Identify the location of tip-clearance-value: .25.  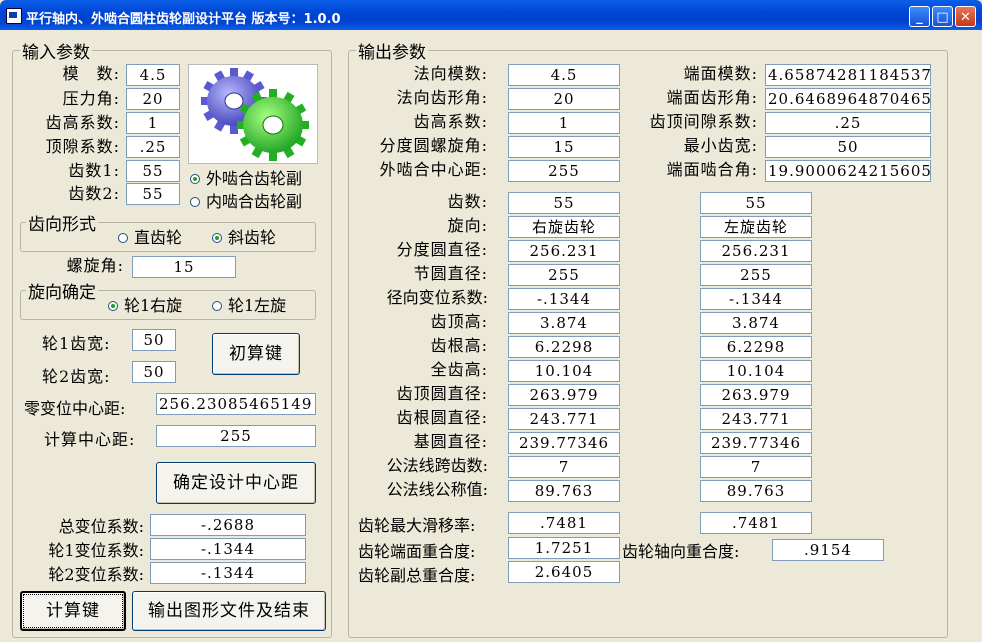
(848, 123).